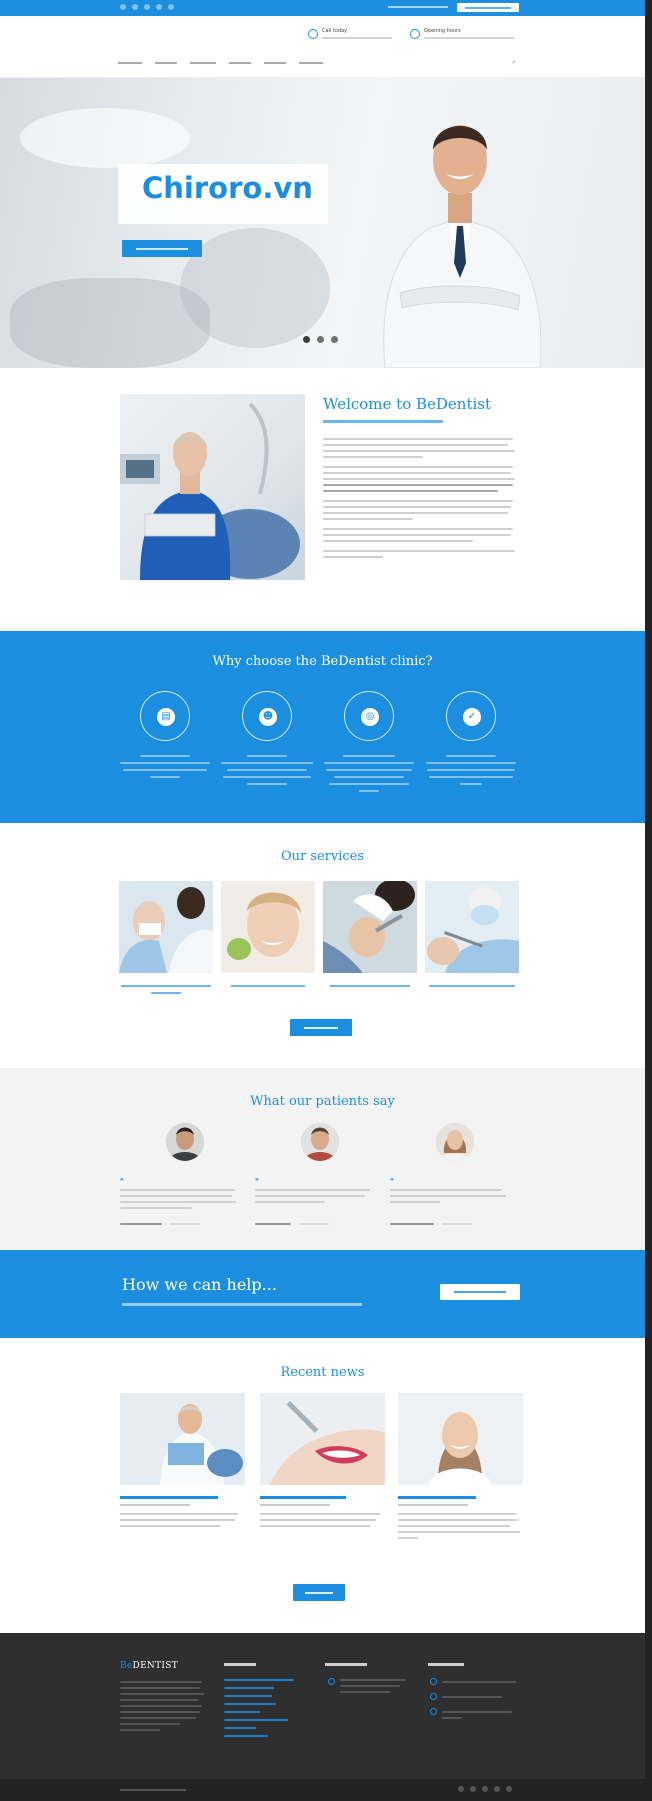 The image size is (652, 1801). Describe the element at coordinates (322, 8) in the screenshot. I see `top-bar` at that location.